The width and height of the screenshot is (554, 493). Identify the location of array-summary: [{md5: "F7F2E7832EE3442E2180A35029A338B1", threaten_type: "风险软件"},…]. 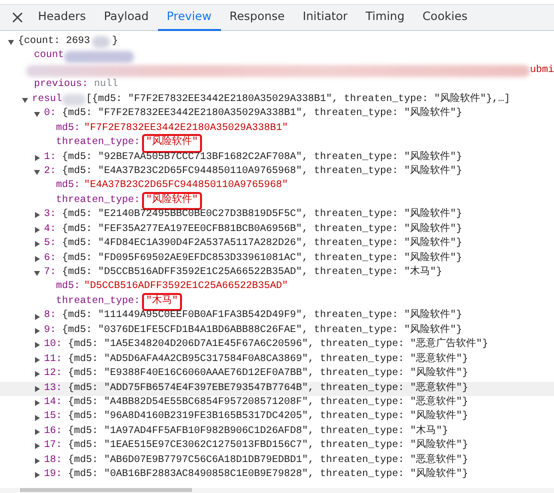
(298, 99).